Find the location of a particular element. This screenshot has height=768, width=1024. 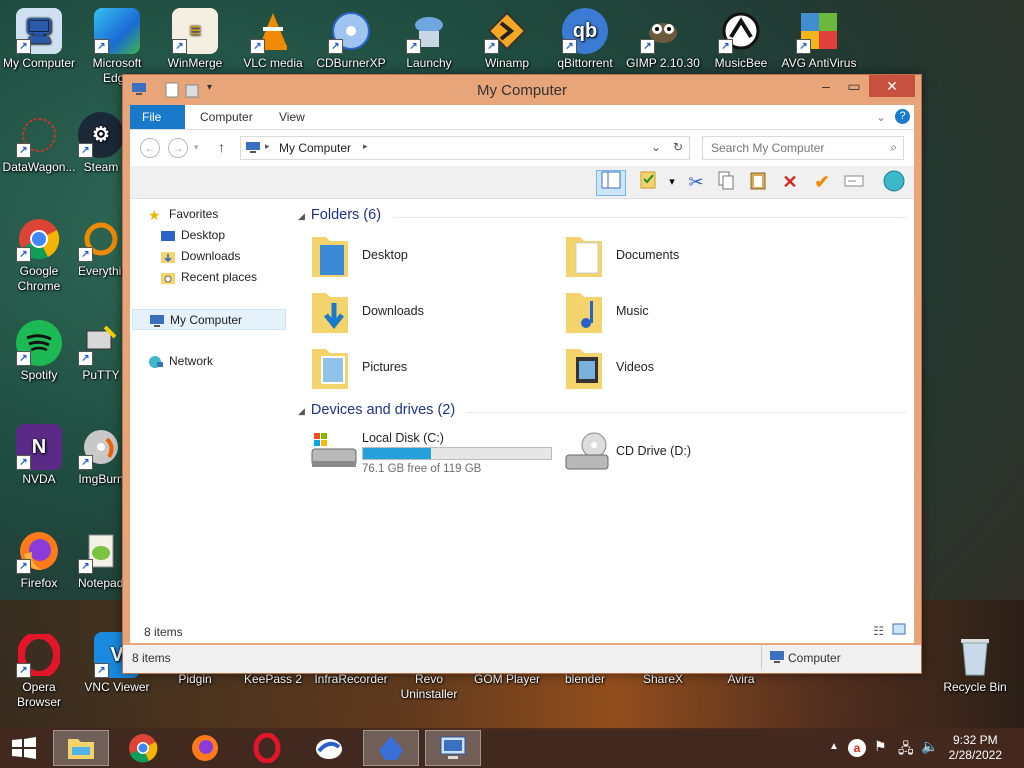

folders-group-header: ◢ Folders (6) is located at coordinates (602, 217).